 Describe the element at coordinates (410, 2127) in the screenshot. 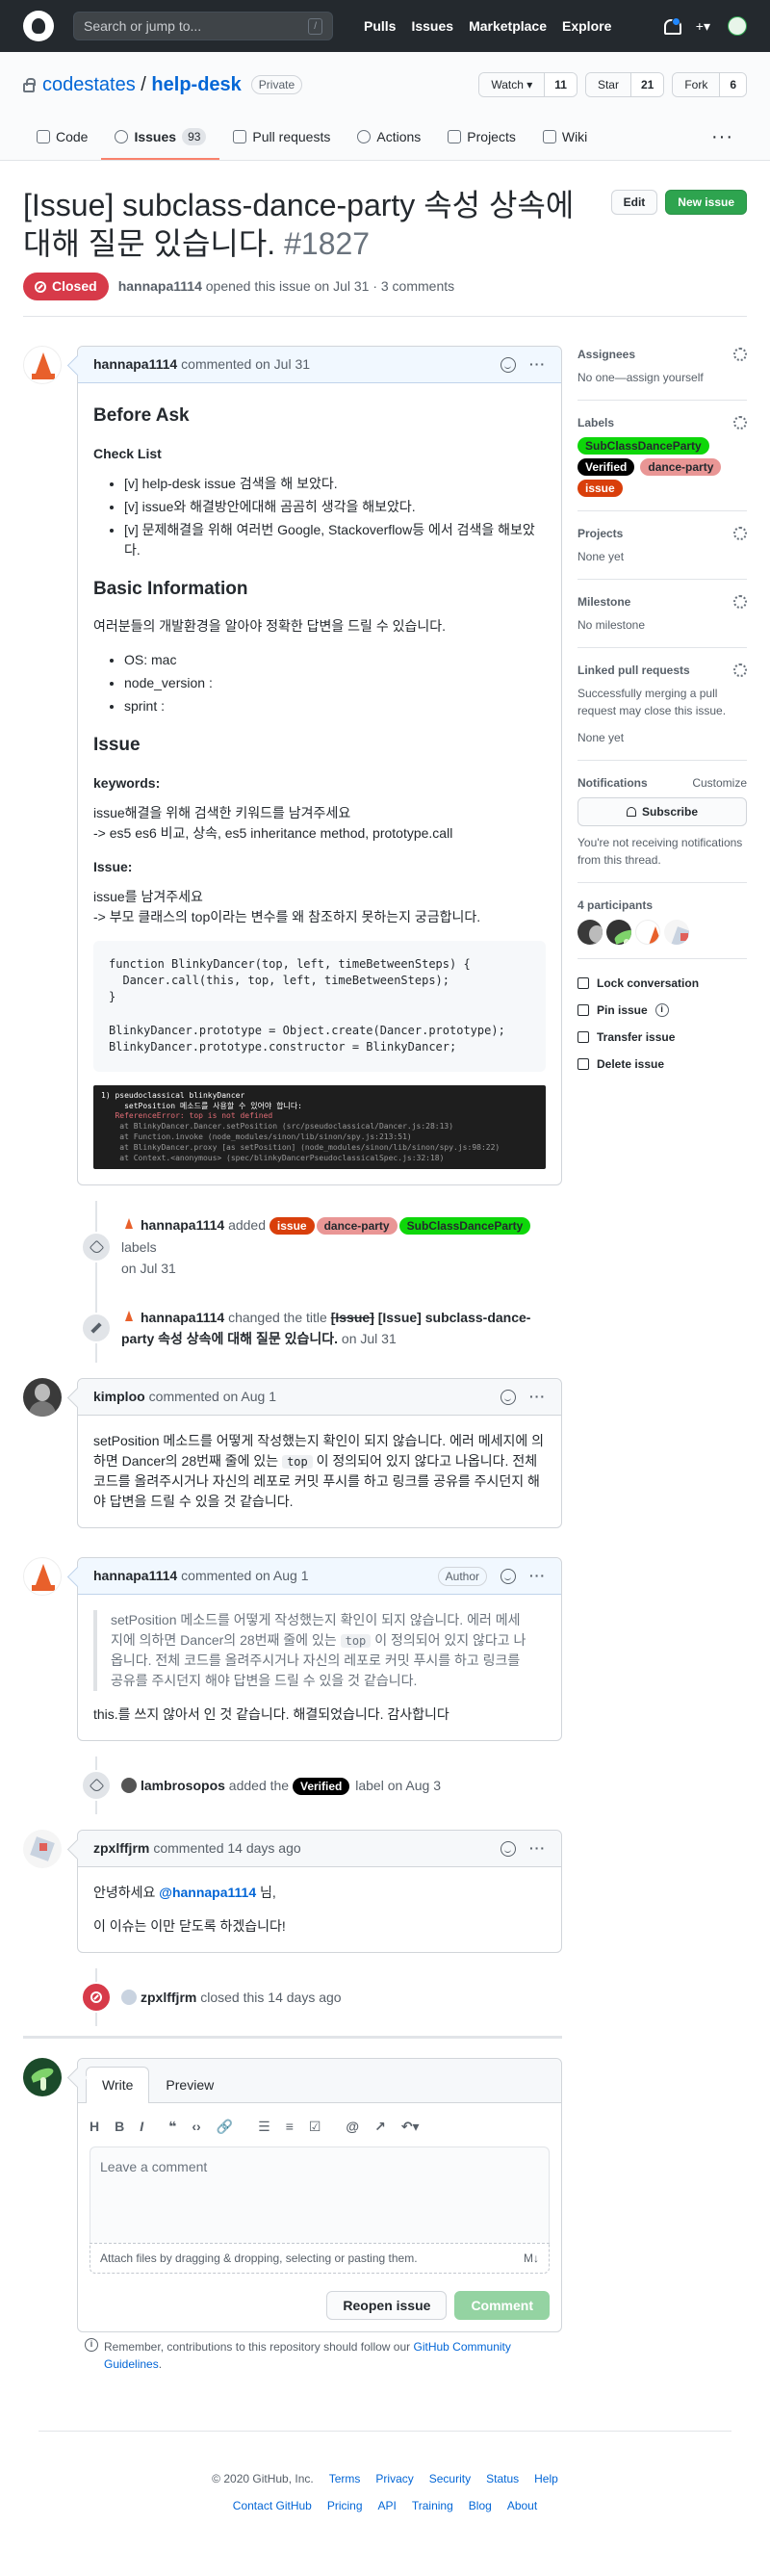

I see `reply-icon: ↶▾` at that location.